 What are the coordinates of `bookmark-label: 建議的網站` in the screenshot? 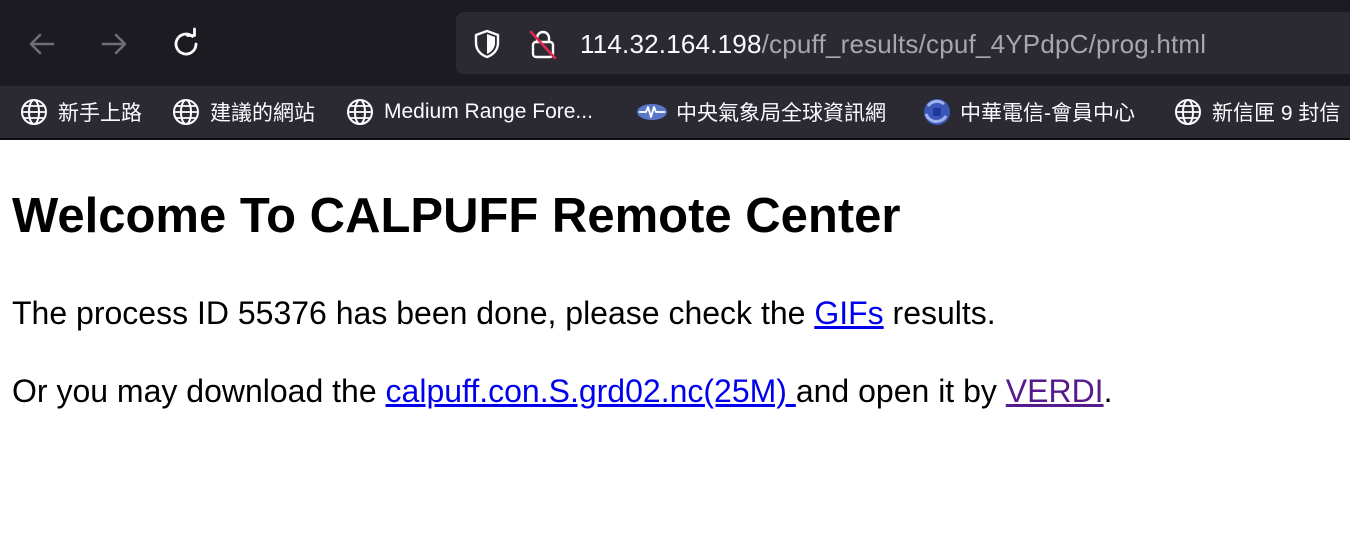 It's located at (262, 113).